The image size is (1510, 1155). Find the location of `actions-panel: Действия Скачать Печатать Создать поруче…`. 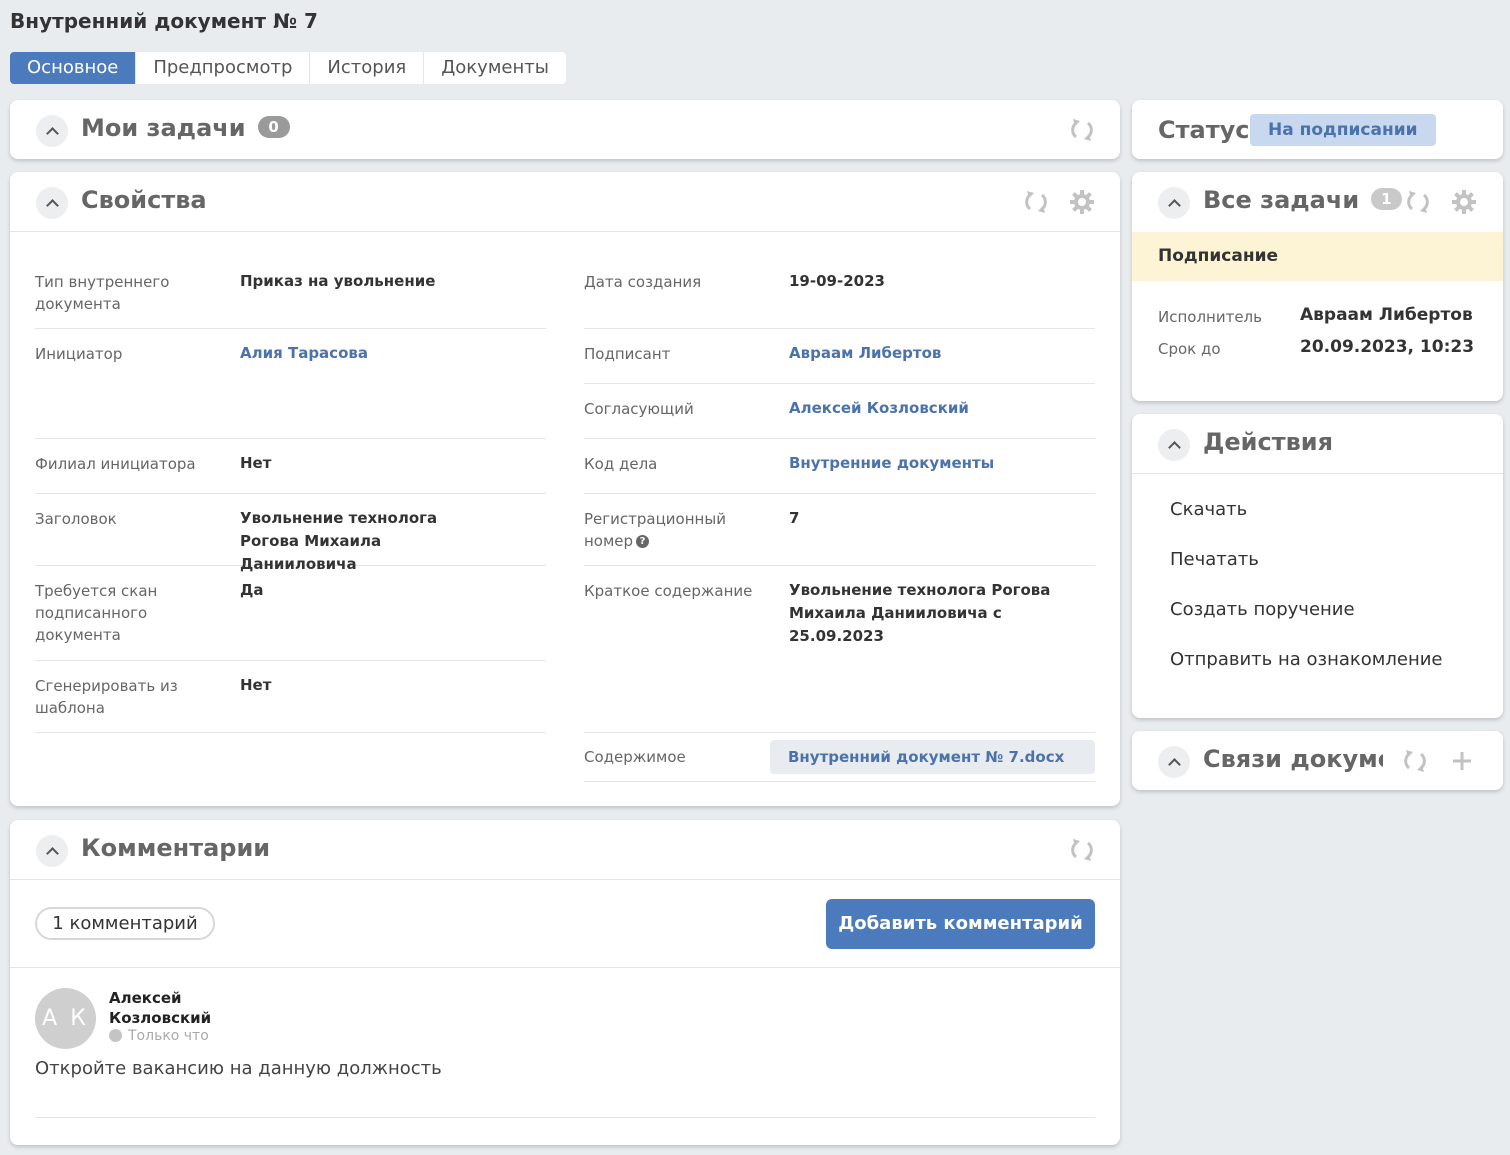

actions-panel: Действия Скачать Печатать Создать поруче… is located at coordinates (1317, 566).